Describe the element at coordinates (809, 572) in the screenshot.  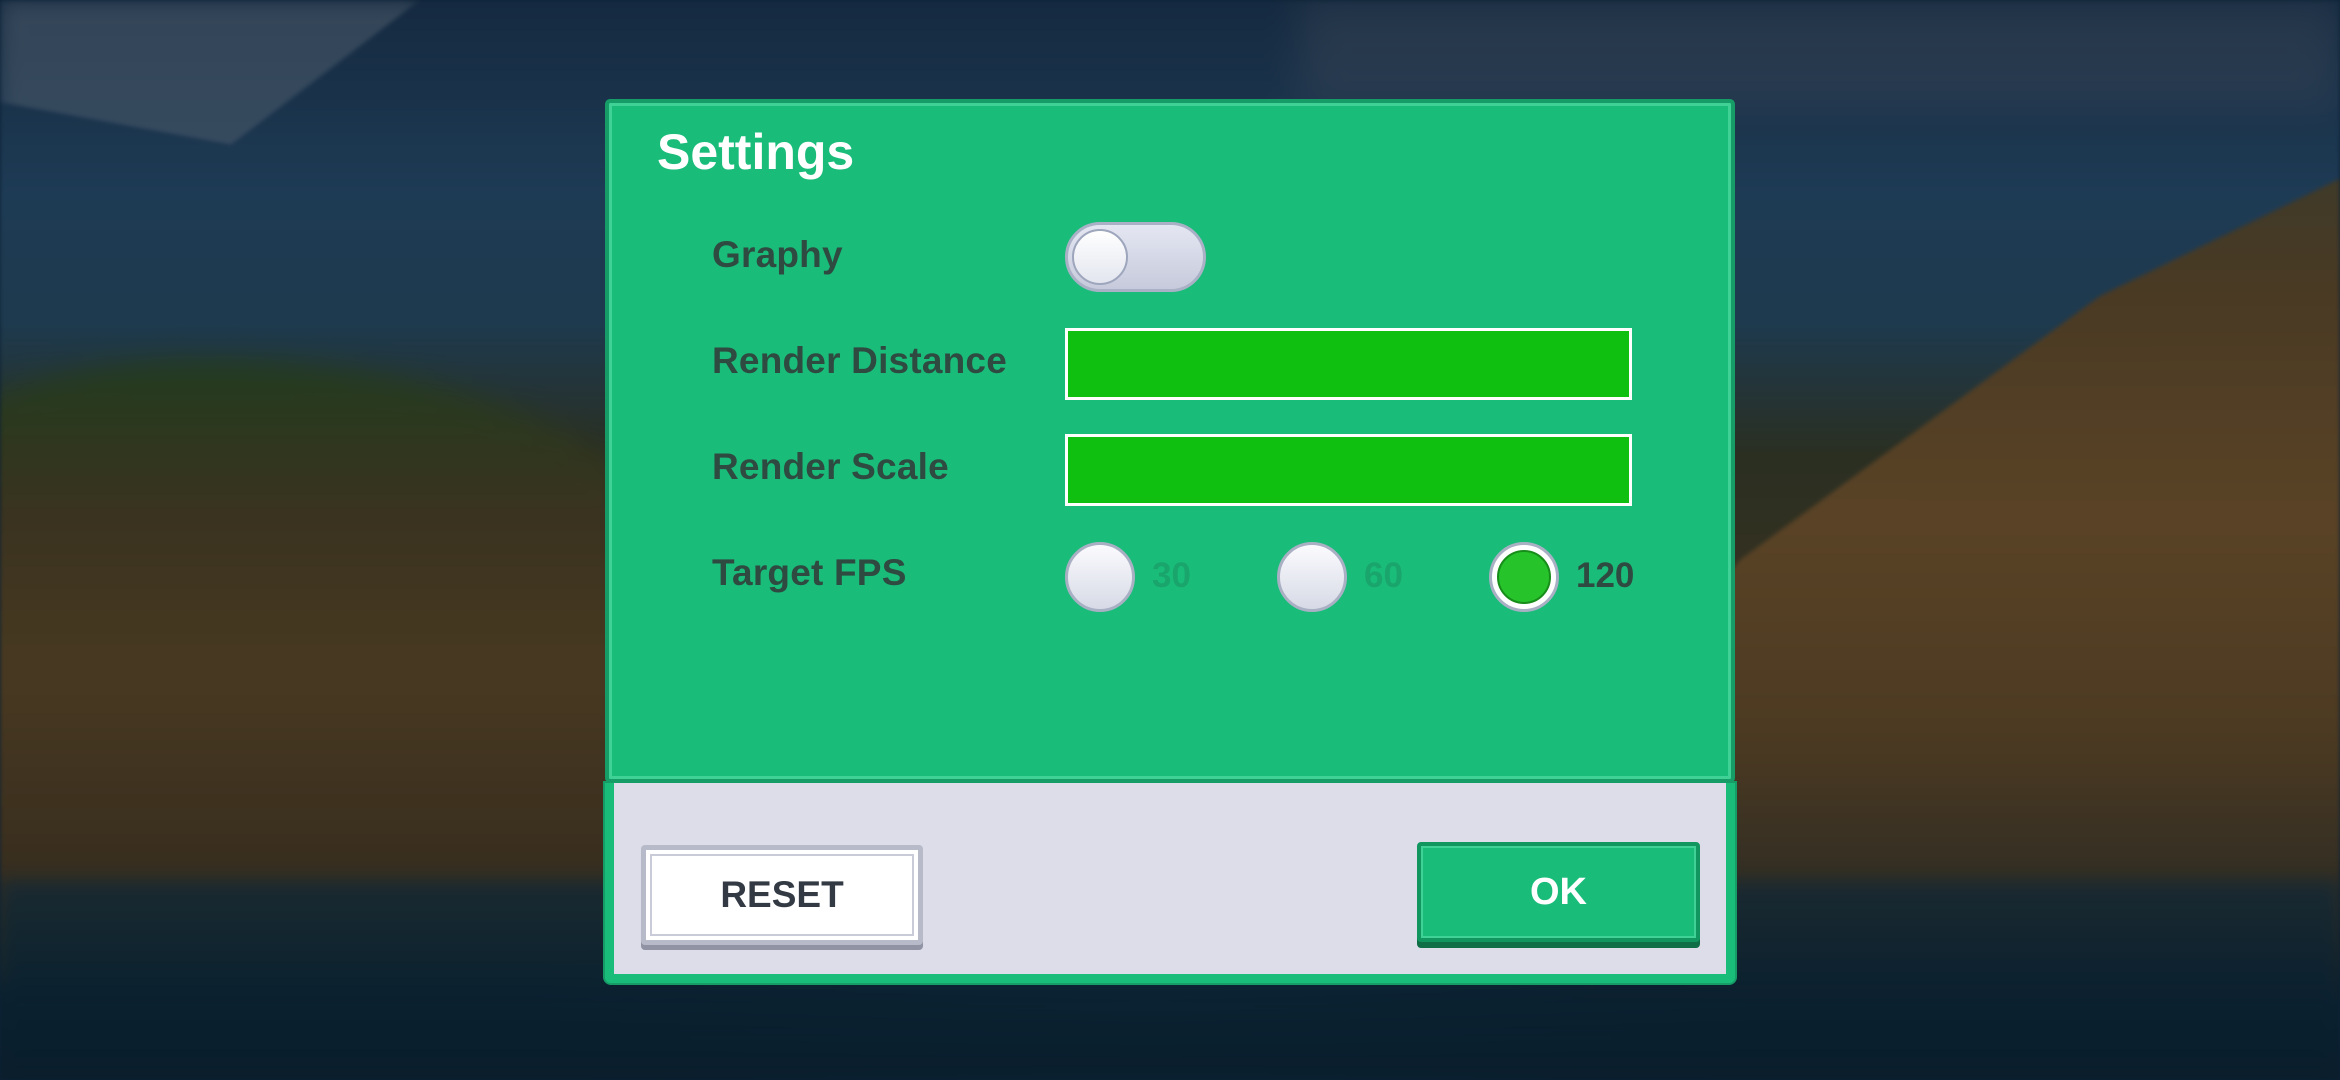
I see `target-fps-label: Target FPS` at that location.